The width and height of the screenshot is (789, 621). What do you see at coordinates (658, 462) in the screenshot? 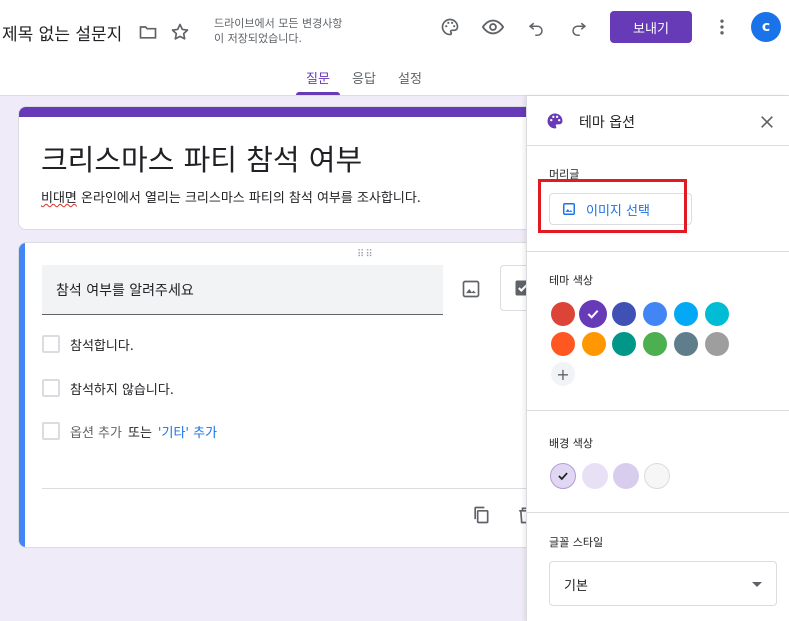
I see `background-color-section: 배경 색상` at bounding box center [658, 462].